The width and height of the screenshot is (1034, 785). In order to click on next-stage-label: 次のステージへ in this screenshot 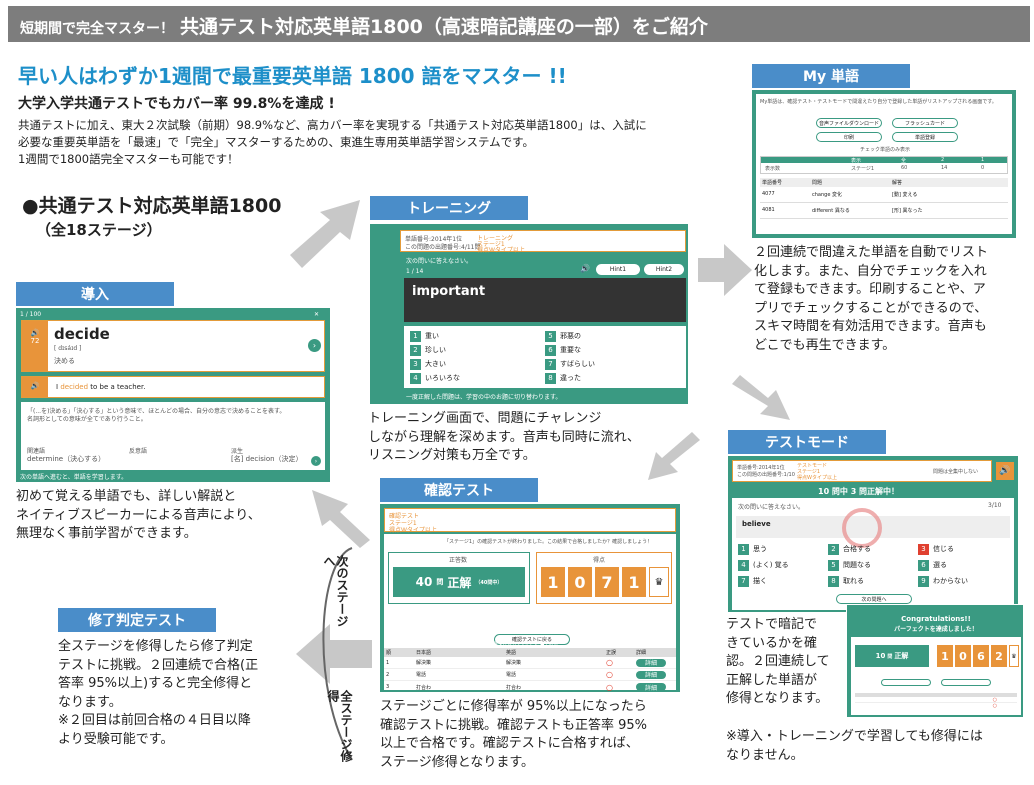, I will do `click(335, 591)`.